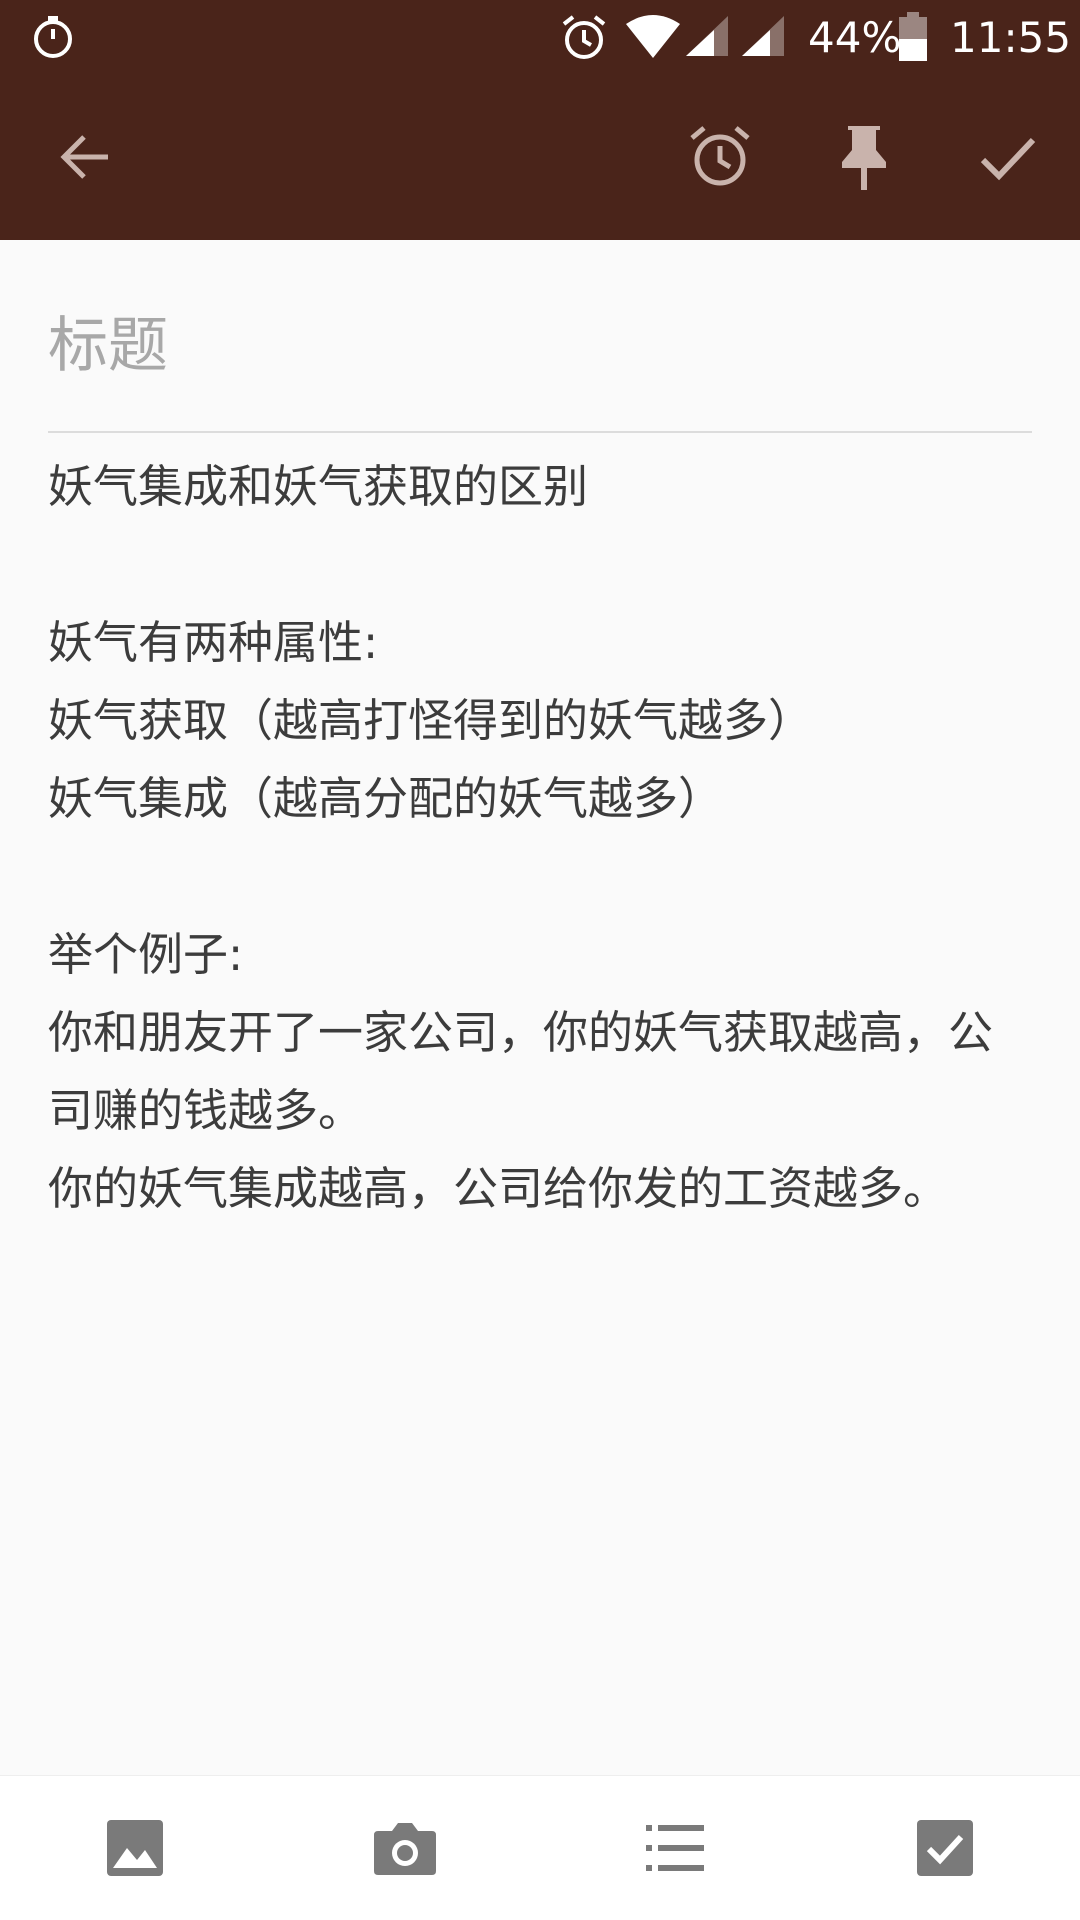 The image size is (1080, 1920). Describe the element at coordinates (540, 1847) in the screenshot. I see `bottom-action-bar` at that location.